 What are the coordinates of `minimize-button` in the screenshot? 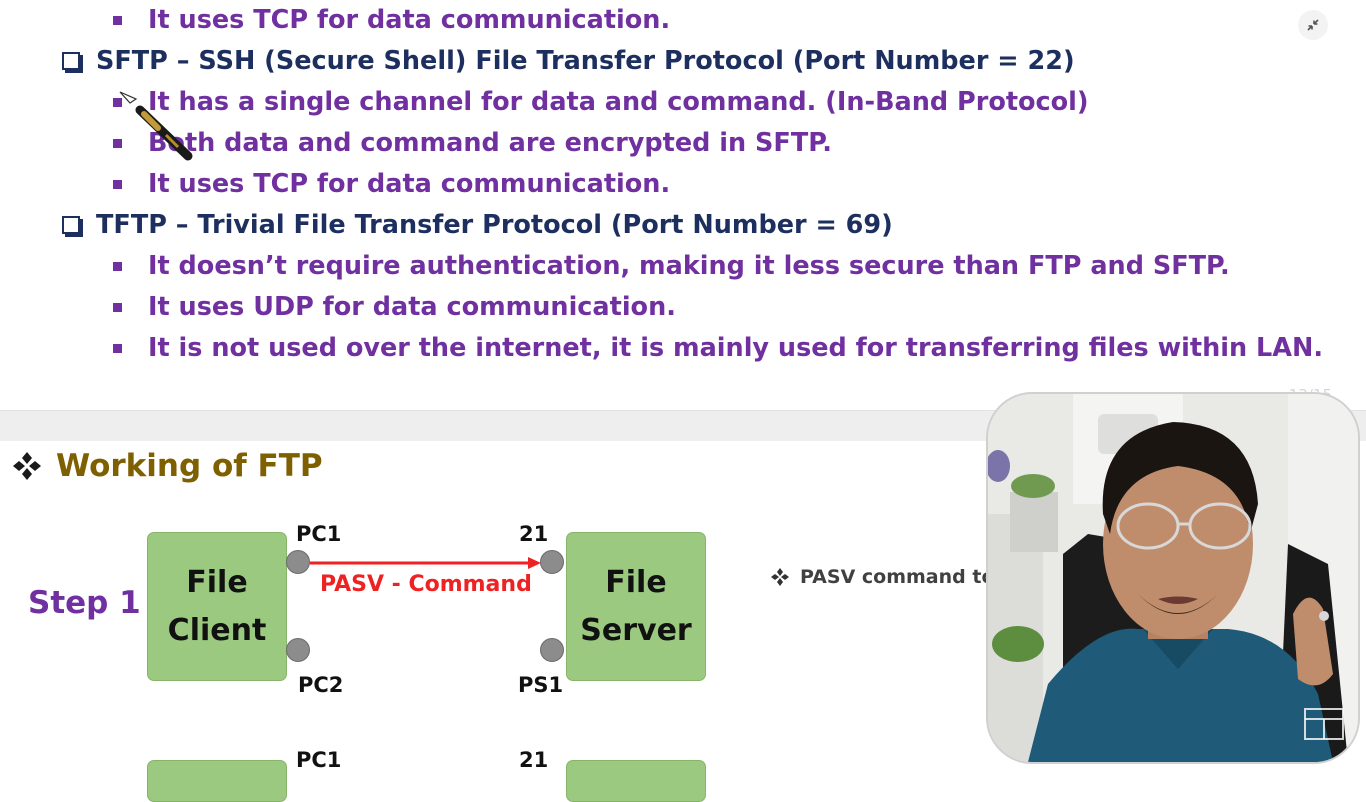 It's located at (1313, 25).